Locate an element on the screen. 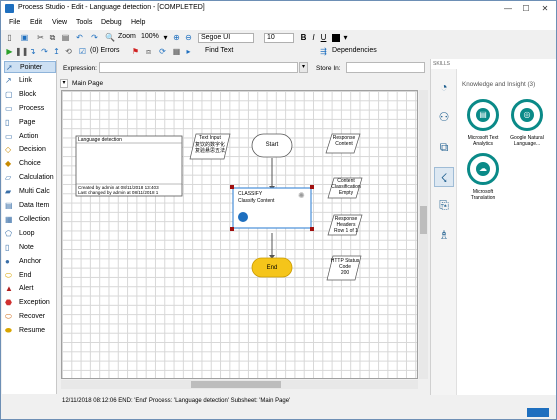  pause-icon: ❚❚ is located at coordinates (21, 51).